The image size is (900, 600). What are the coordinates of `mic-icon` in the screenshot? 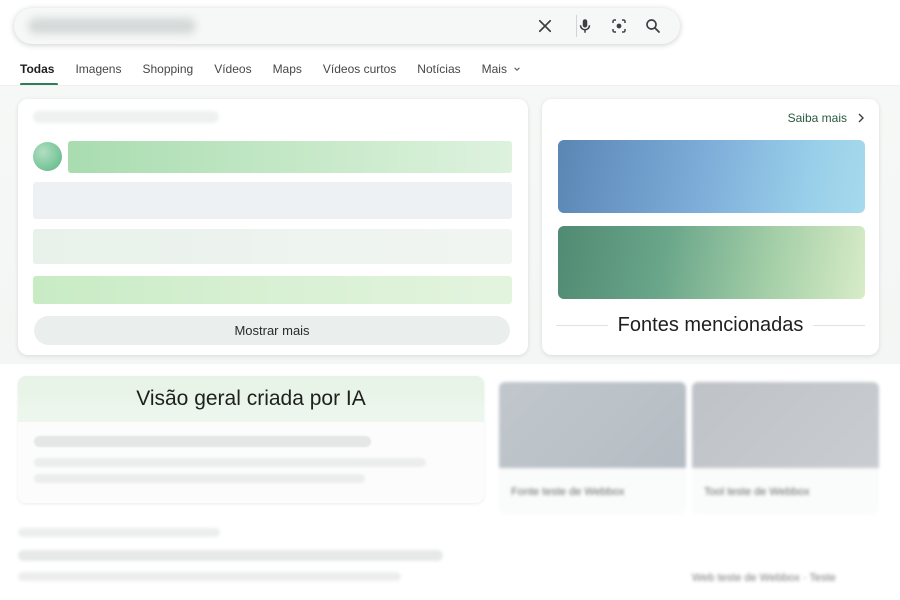 It's located at (585, 26).